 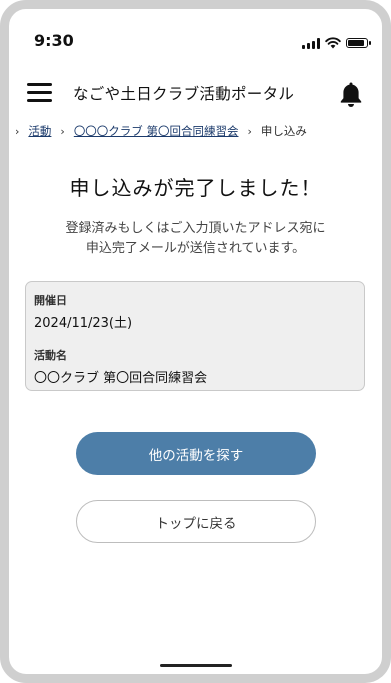 What do you see at coordinates (195, 188) in the screenshot?
I see `page-title: 申し込みが完了しました！` at bounding box center [195, 188].